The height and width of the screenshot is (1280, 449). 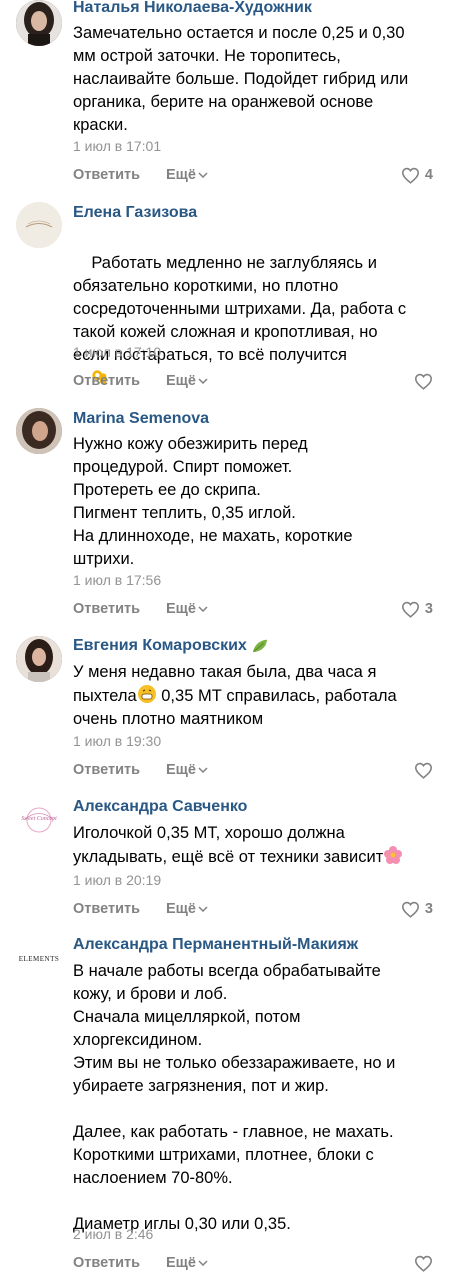 What do you see at coordinates (146, 694) in the screenshot?
I see `grinning-emoji` at bounding box center [146, 694].